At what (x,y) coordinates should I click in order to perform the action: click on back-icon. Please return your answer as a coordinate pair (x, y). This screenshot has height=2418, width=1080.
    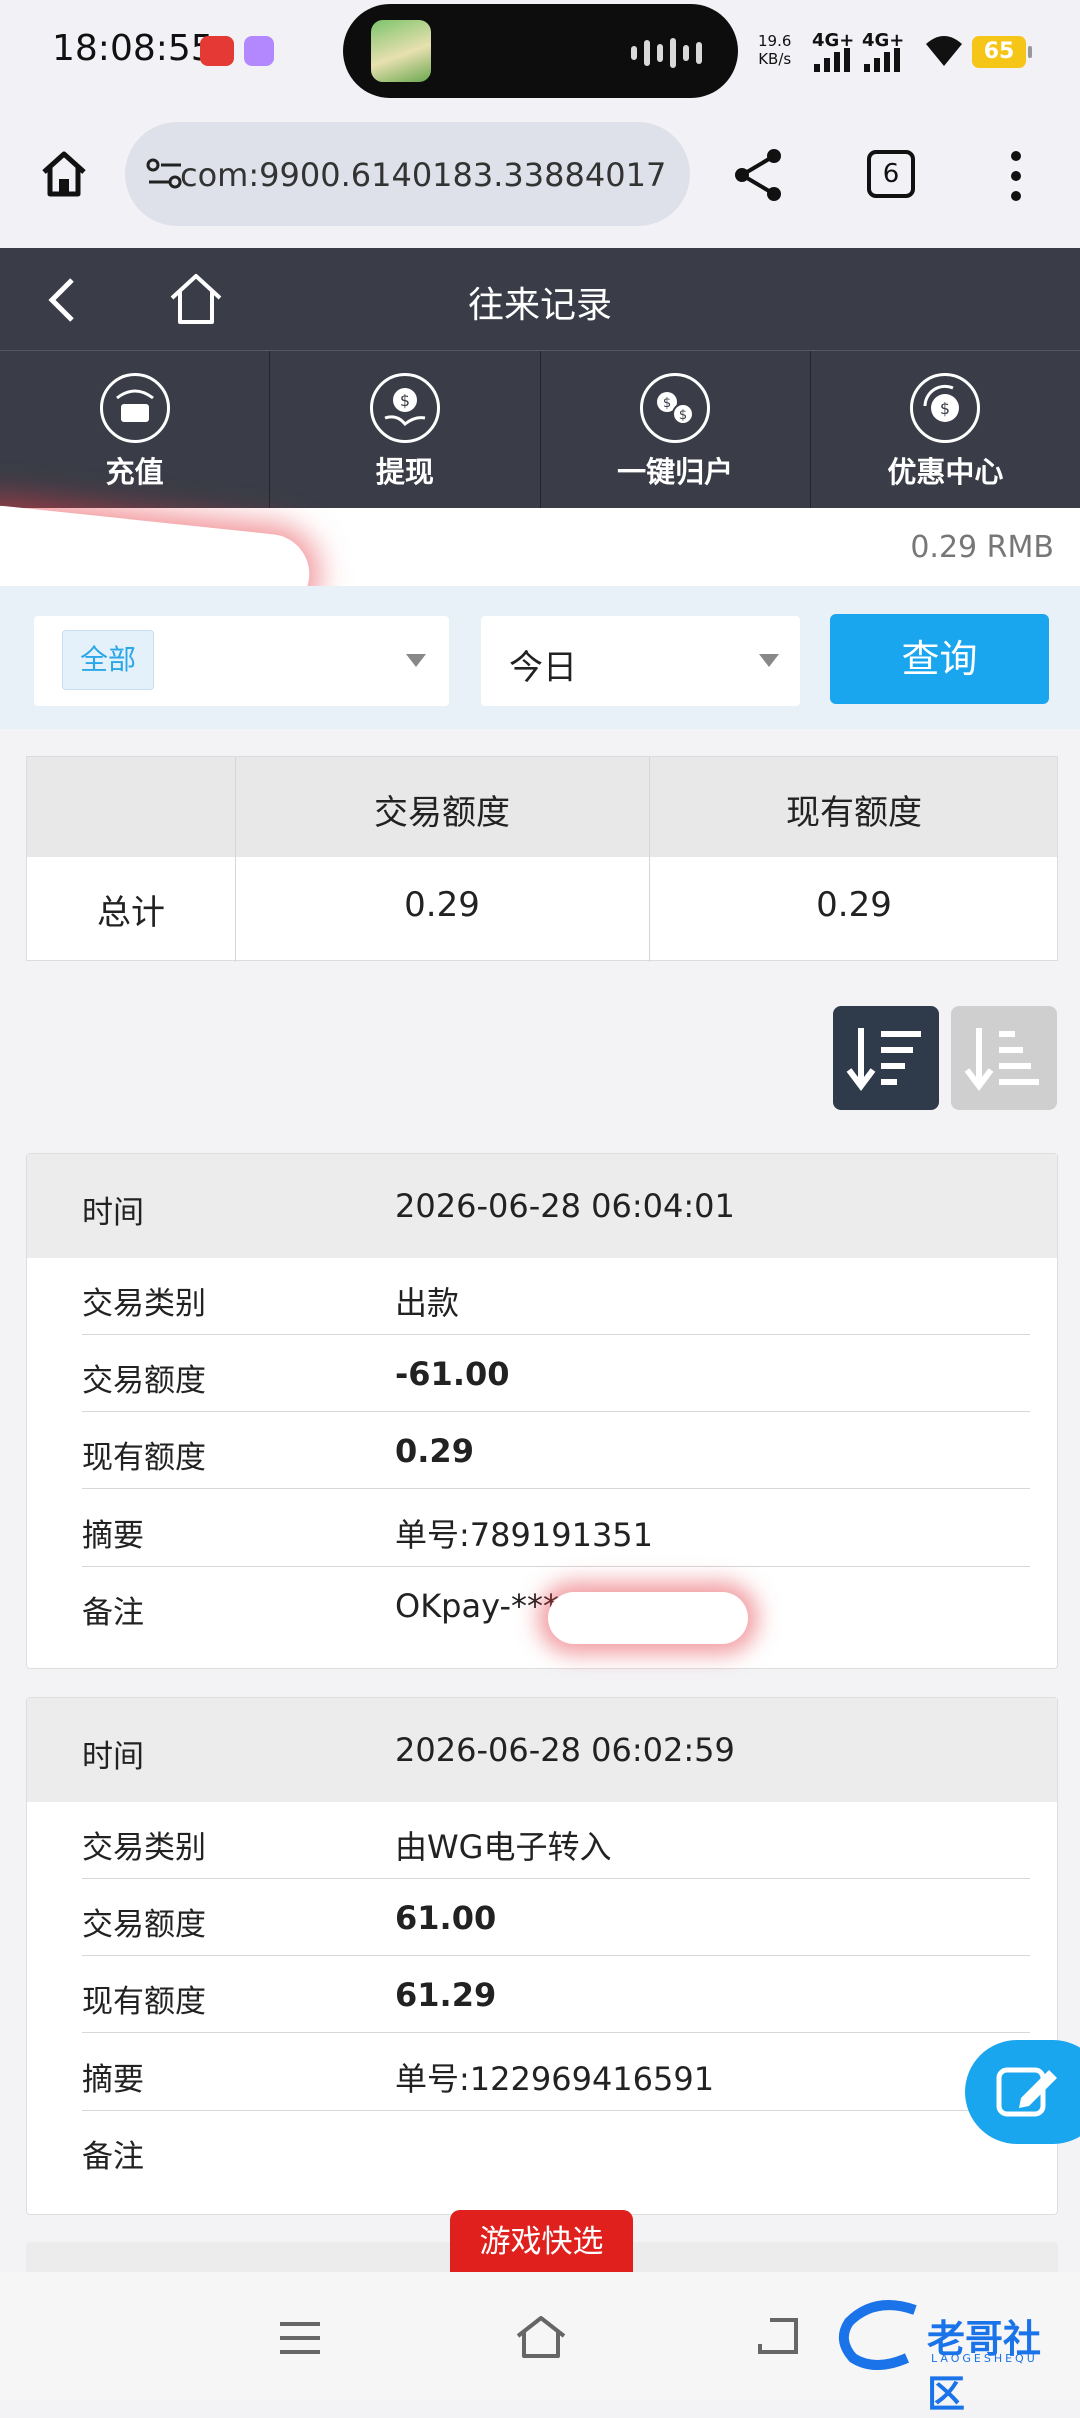
    Looking at the image, I should click on (778, 2336).